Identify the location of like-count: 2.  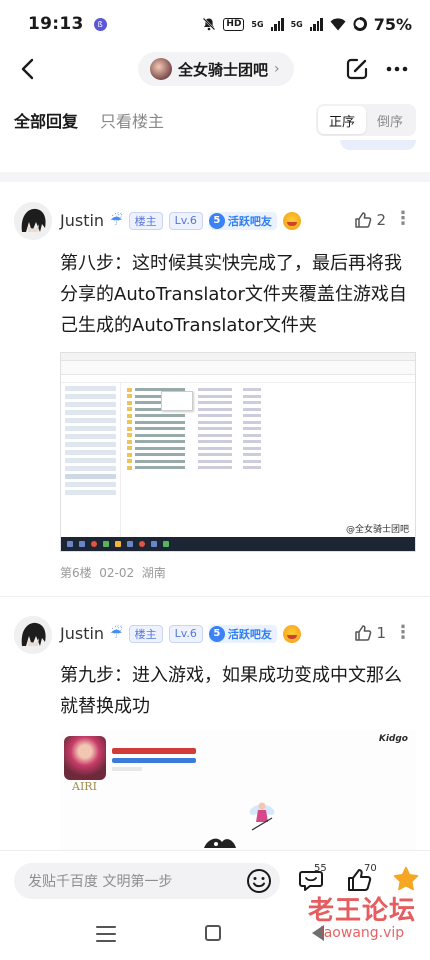
(381, 220).